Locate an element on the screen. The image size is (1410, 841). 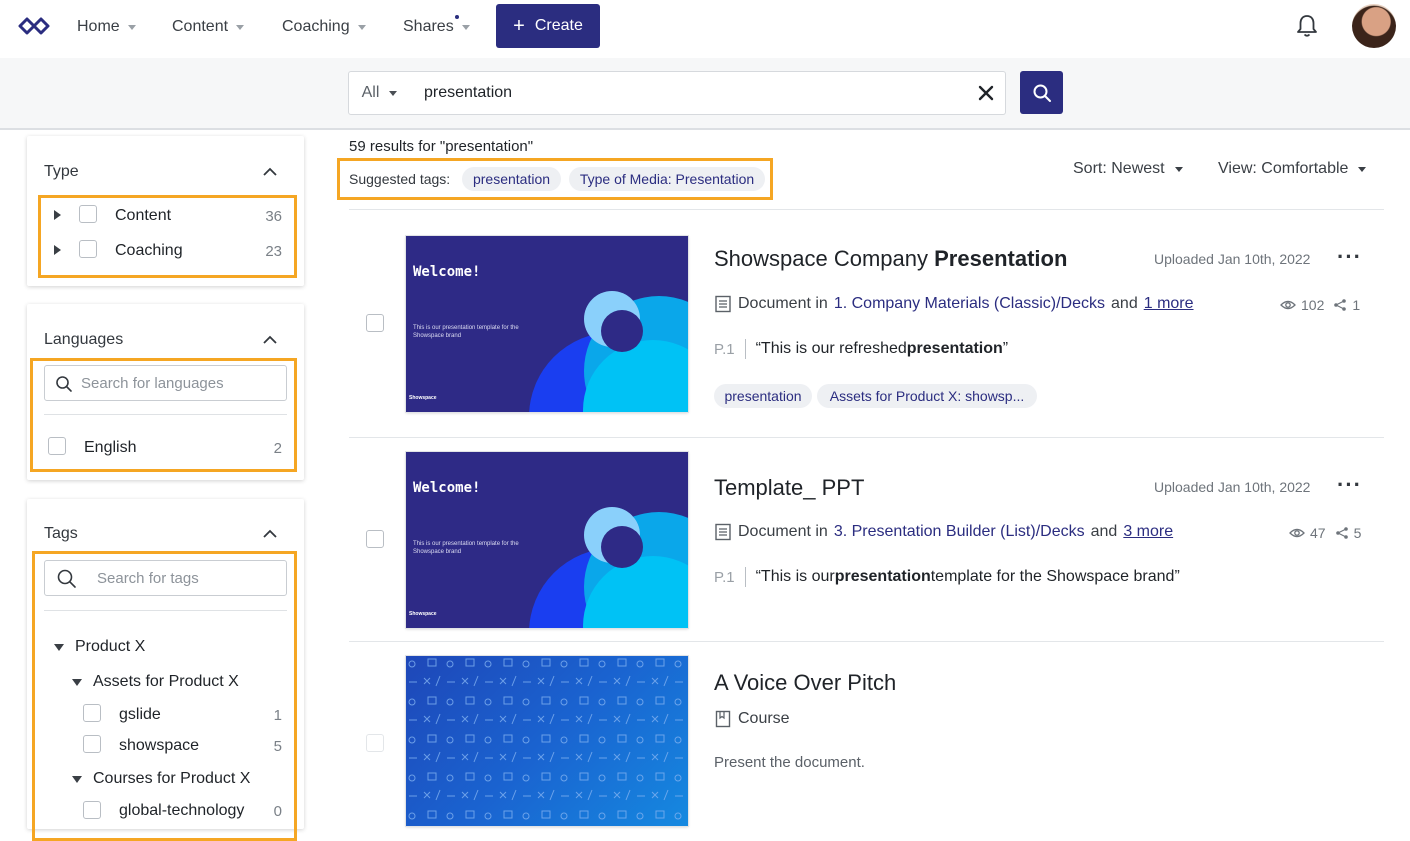
sort-dropdown: Sort: Newest is located at coordinates (1128, 169).